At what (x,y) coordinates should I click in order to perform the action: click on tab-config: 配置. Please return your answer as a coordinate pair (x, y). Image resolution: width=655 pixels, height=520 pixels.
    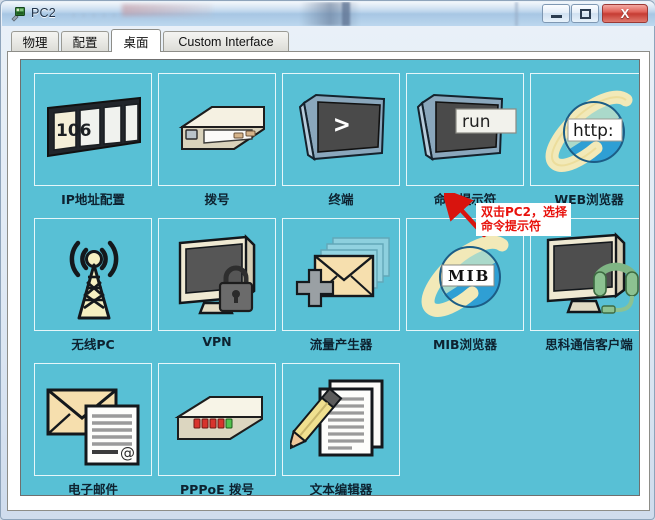
    Looking at the image, I should click on (85, 41).